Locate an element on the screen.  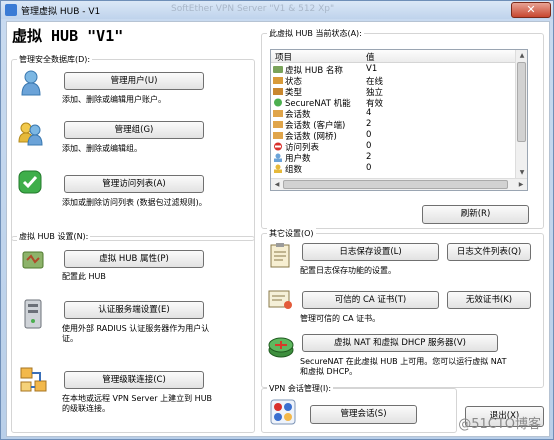
hub-properties-icon is located at coordinates (33, 260).